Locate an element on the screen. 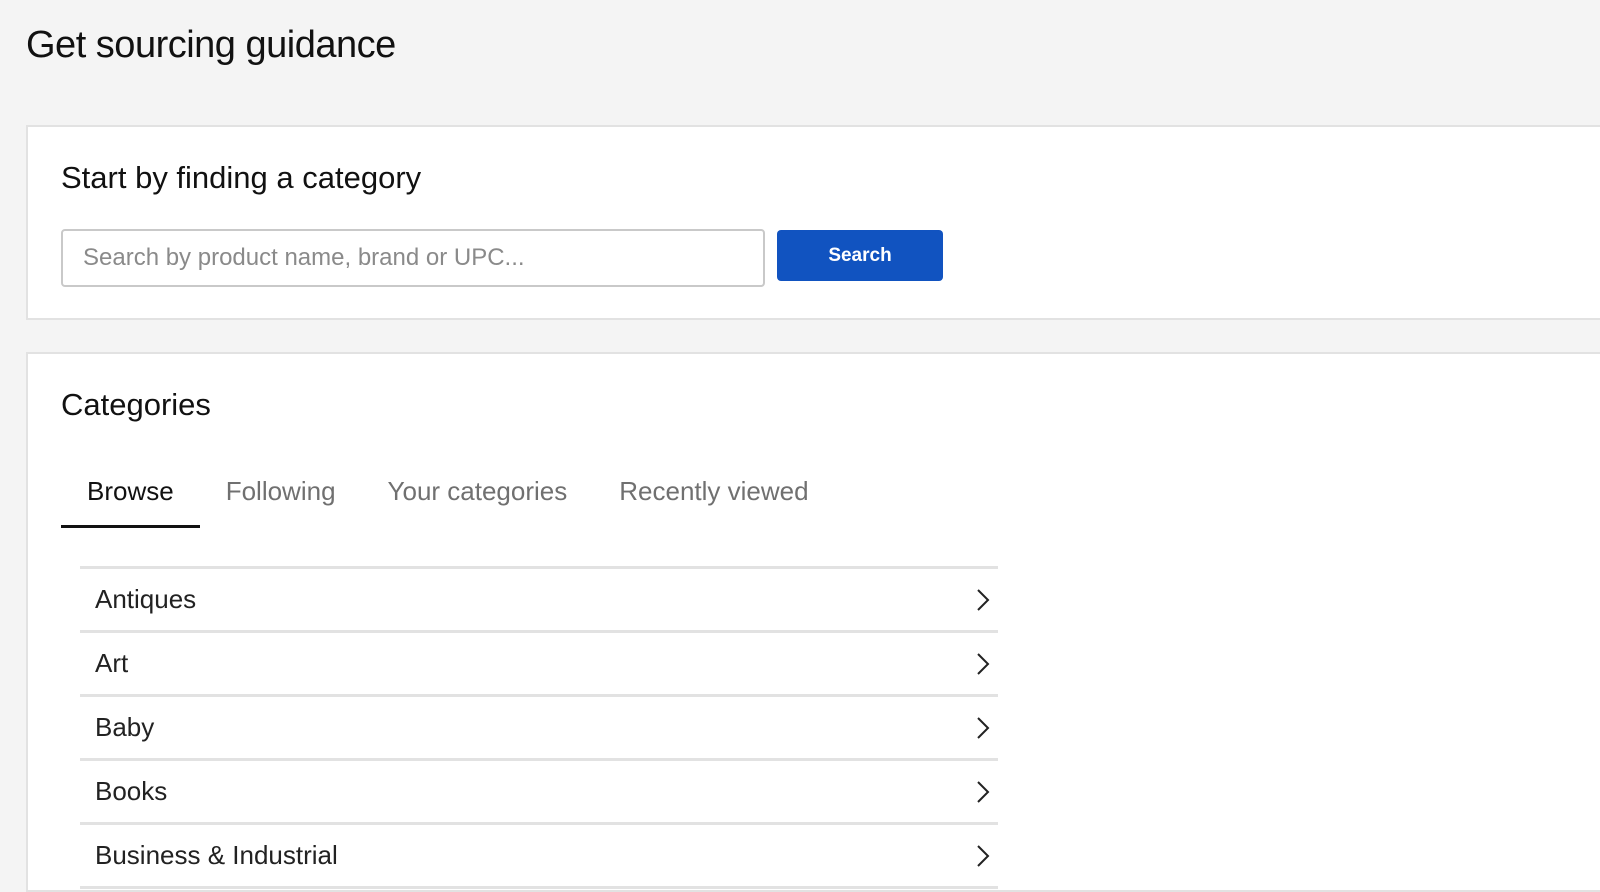 The height and width of the screenshot is (892, 1600). search-heading: Start by finding a category is located at coordinates (241, 177).